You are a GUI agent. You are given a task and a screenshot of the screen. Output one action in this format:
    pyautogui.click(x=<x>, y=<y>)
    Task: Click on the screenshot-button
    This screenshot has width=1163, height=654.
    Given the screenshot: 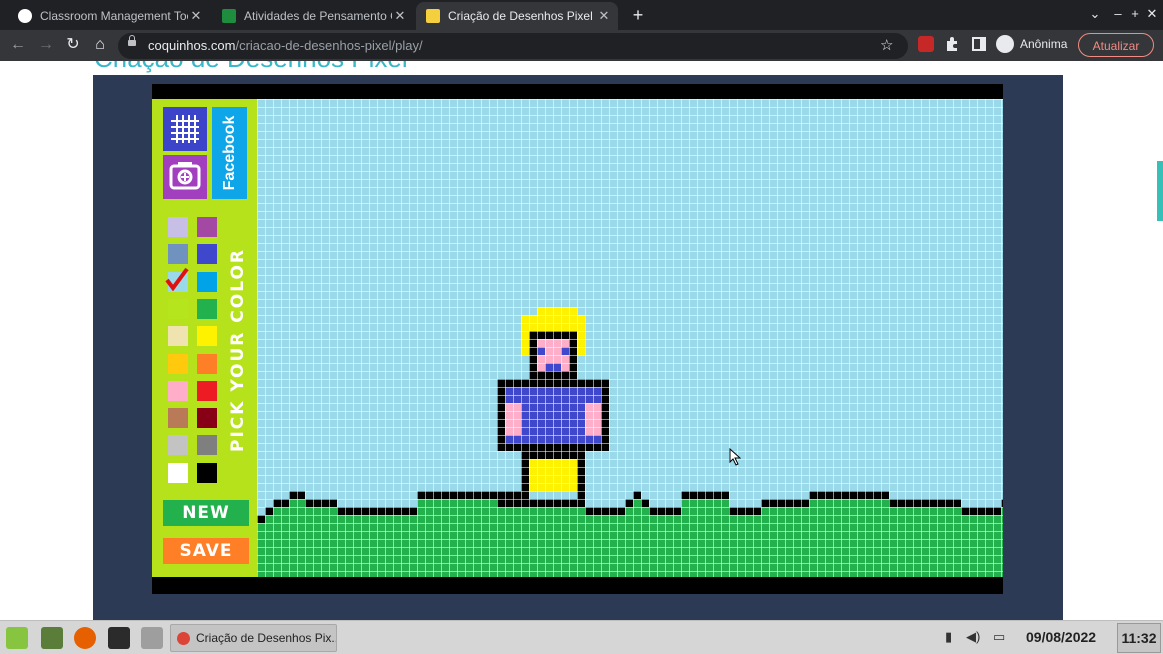 What is the action you would take?
    pyautogui.click(x=185, y=177)
    